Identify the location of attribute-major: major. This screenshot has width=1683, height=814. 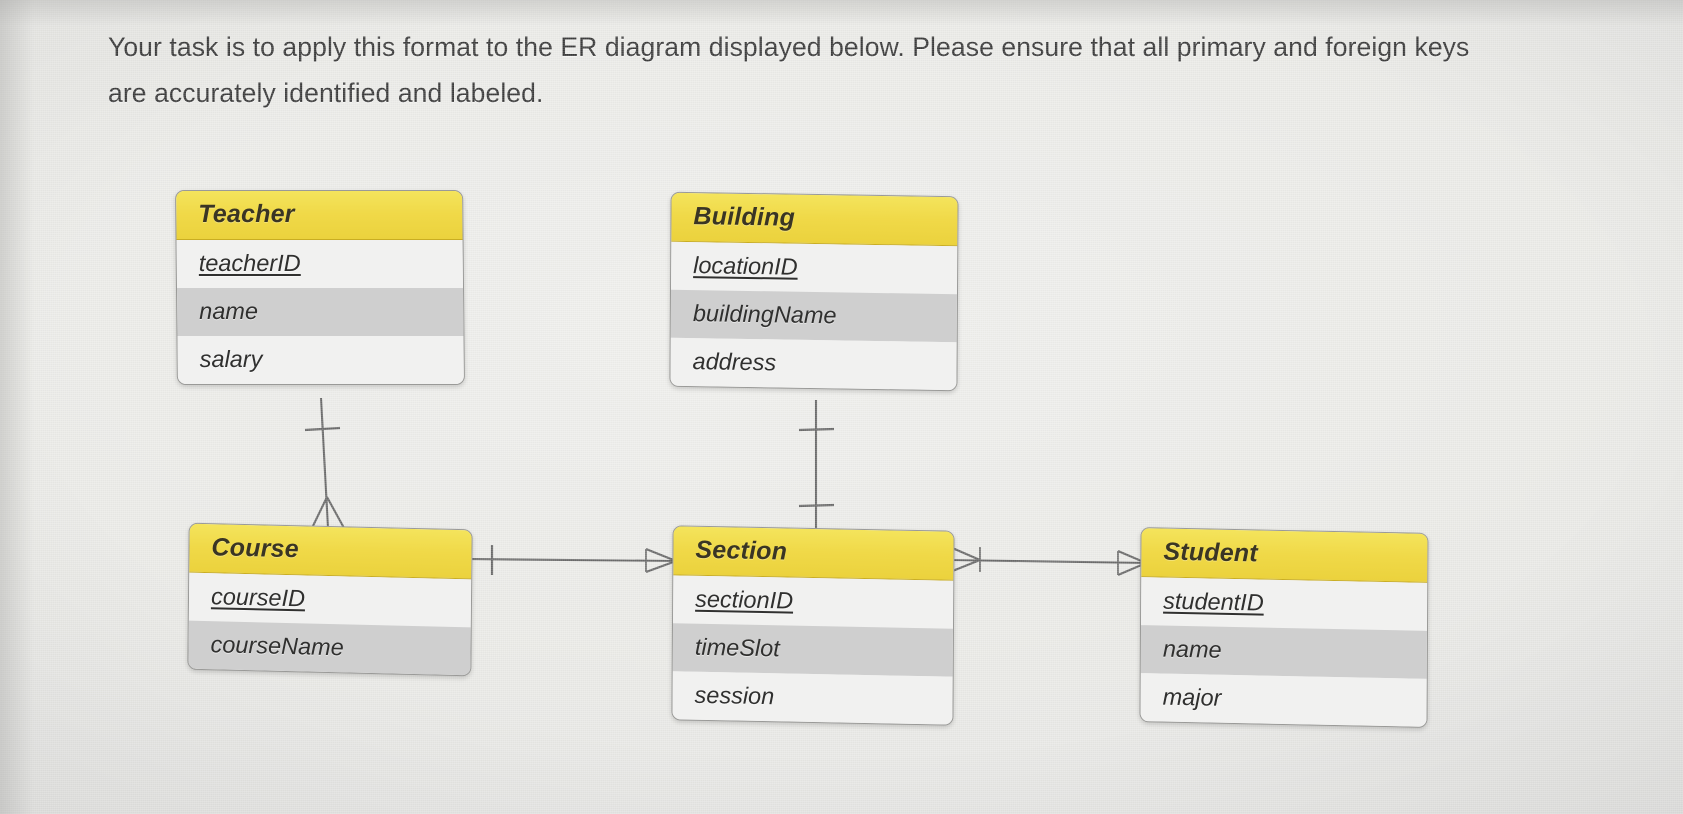
(1192, 697).